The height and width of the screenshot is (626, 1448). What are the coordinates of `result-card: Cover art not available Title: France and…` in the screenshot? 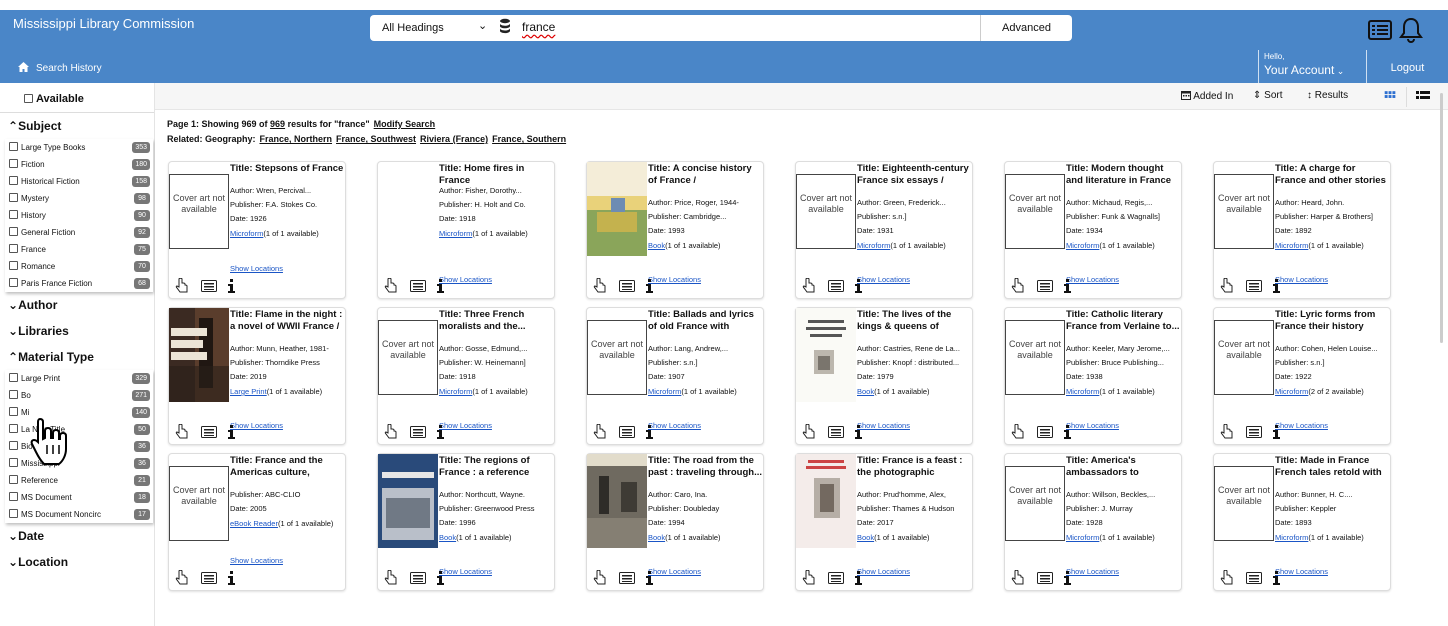 It's located at (257, 522).